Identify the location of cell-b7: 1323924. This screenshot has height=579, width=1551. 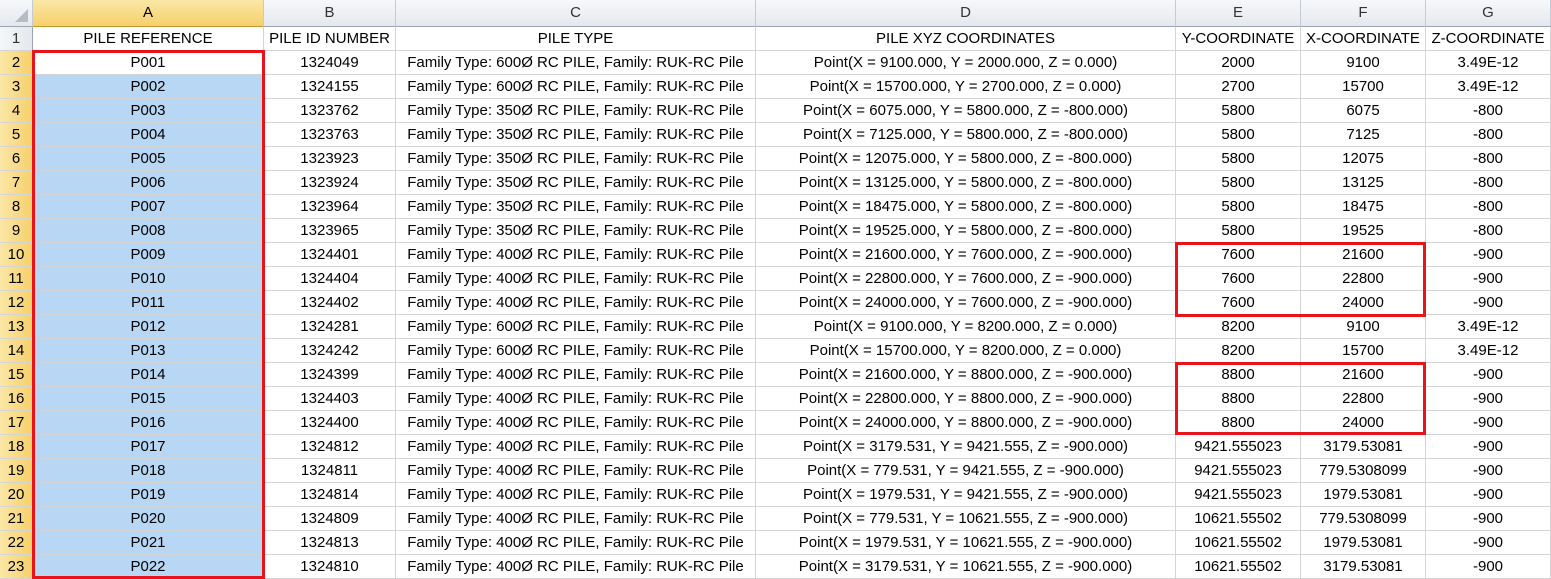
(330, 183).